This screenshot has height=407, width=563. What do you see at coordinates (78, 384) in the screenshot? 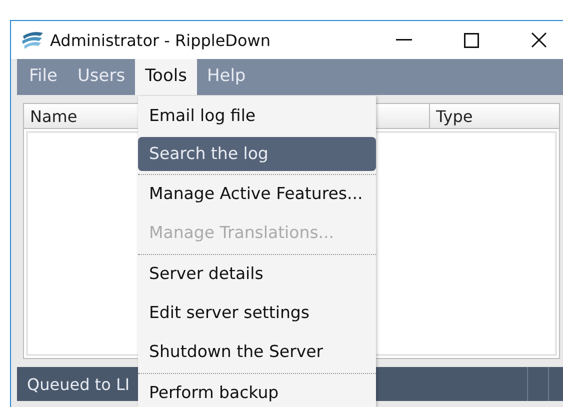
I see `status-text: Queued to LI` at bounding box center [78, 384].